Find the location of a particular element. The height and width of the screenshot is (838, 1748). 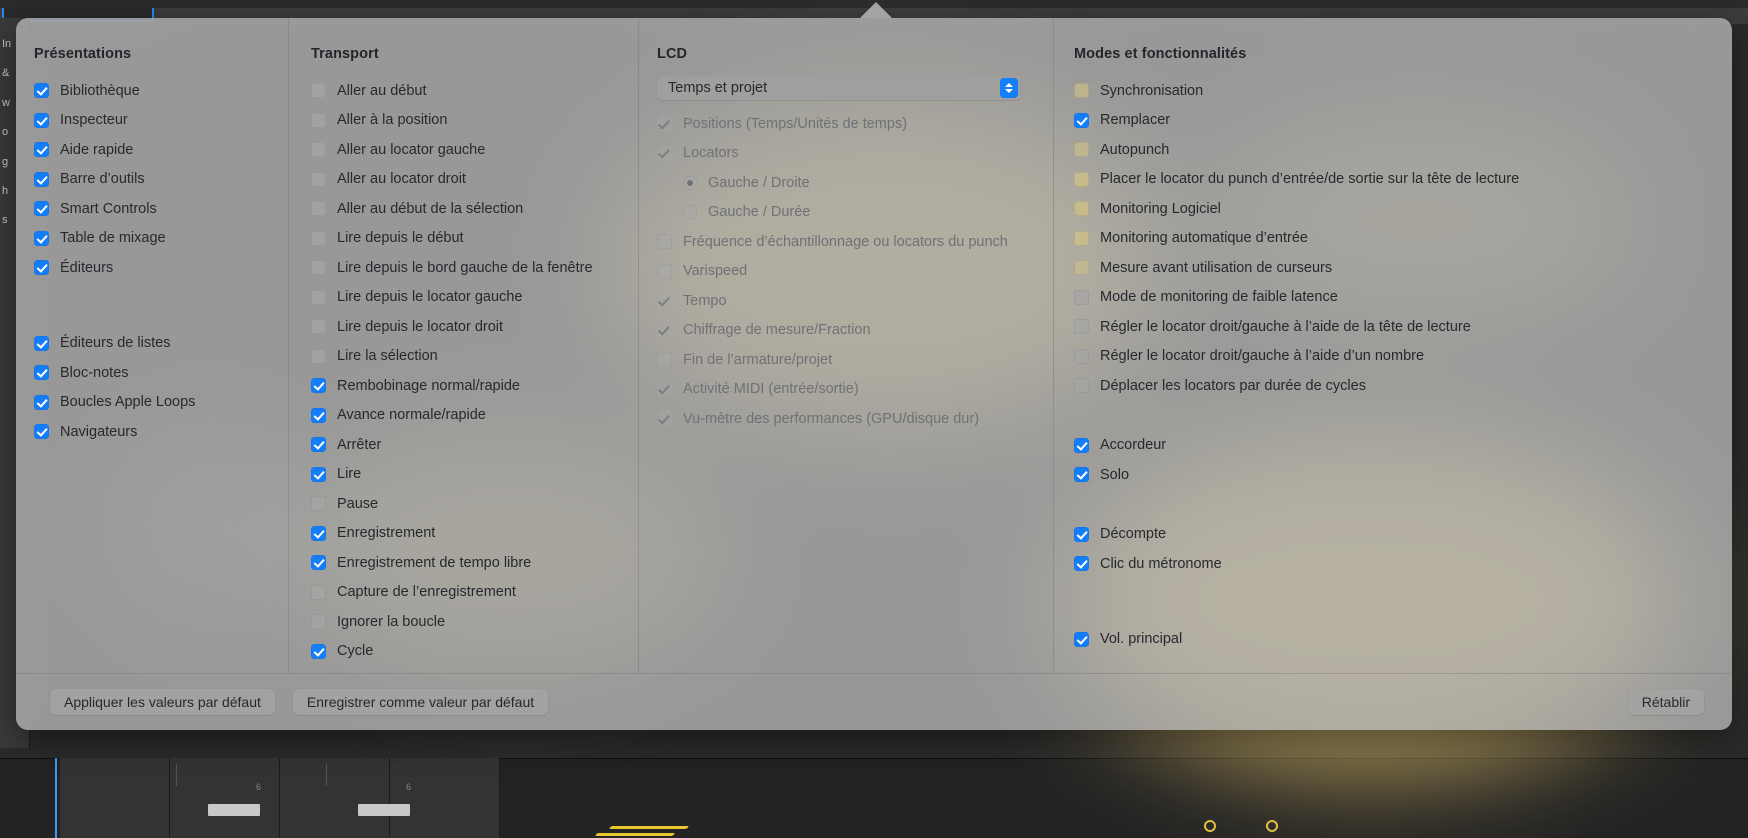

checkbox-row-ignorer-la-boucle: Ignorer la boucle is located at coordinates (474, 622).